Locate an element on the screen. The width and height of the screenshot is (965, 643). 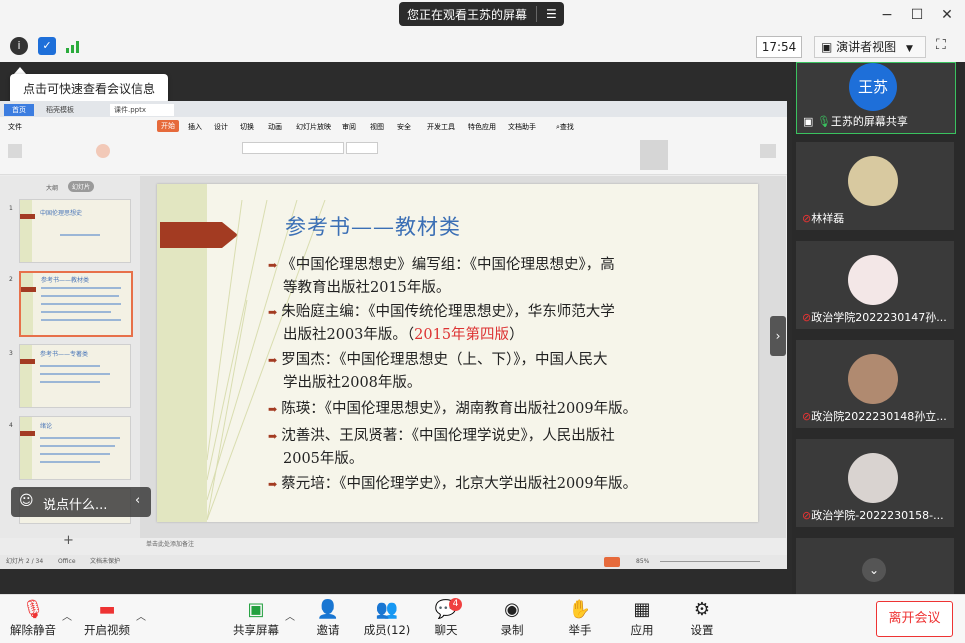
collapse-panel-button: › is located at coordinates (778, 336).